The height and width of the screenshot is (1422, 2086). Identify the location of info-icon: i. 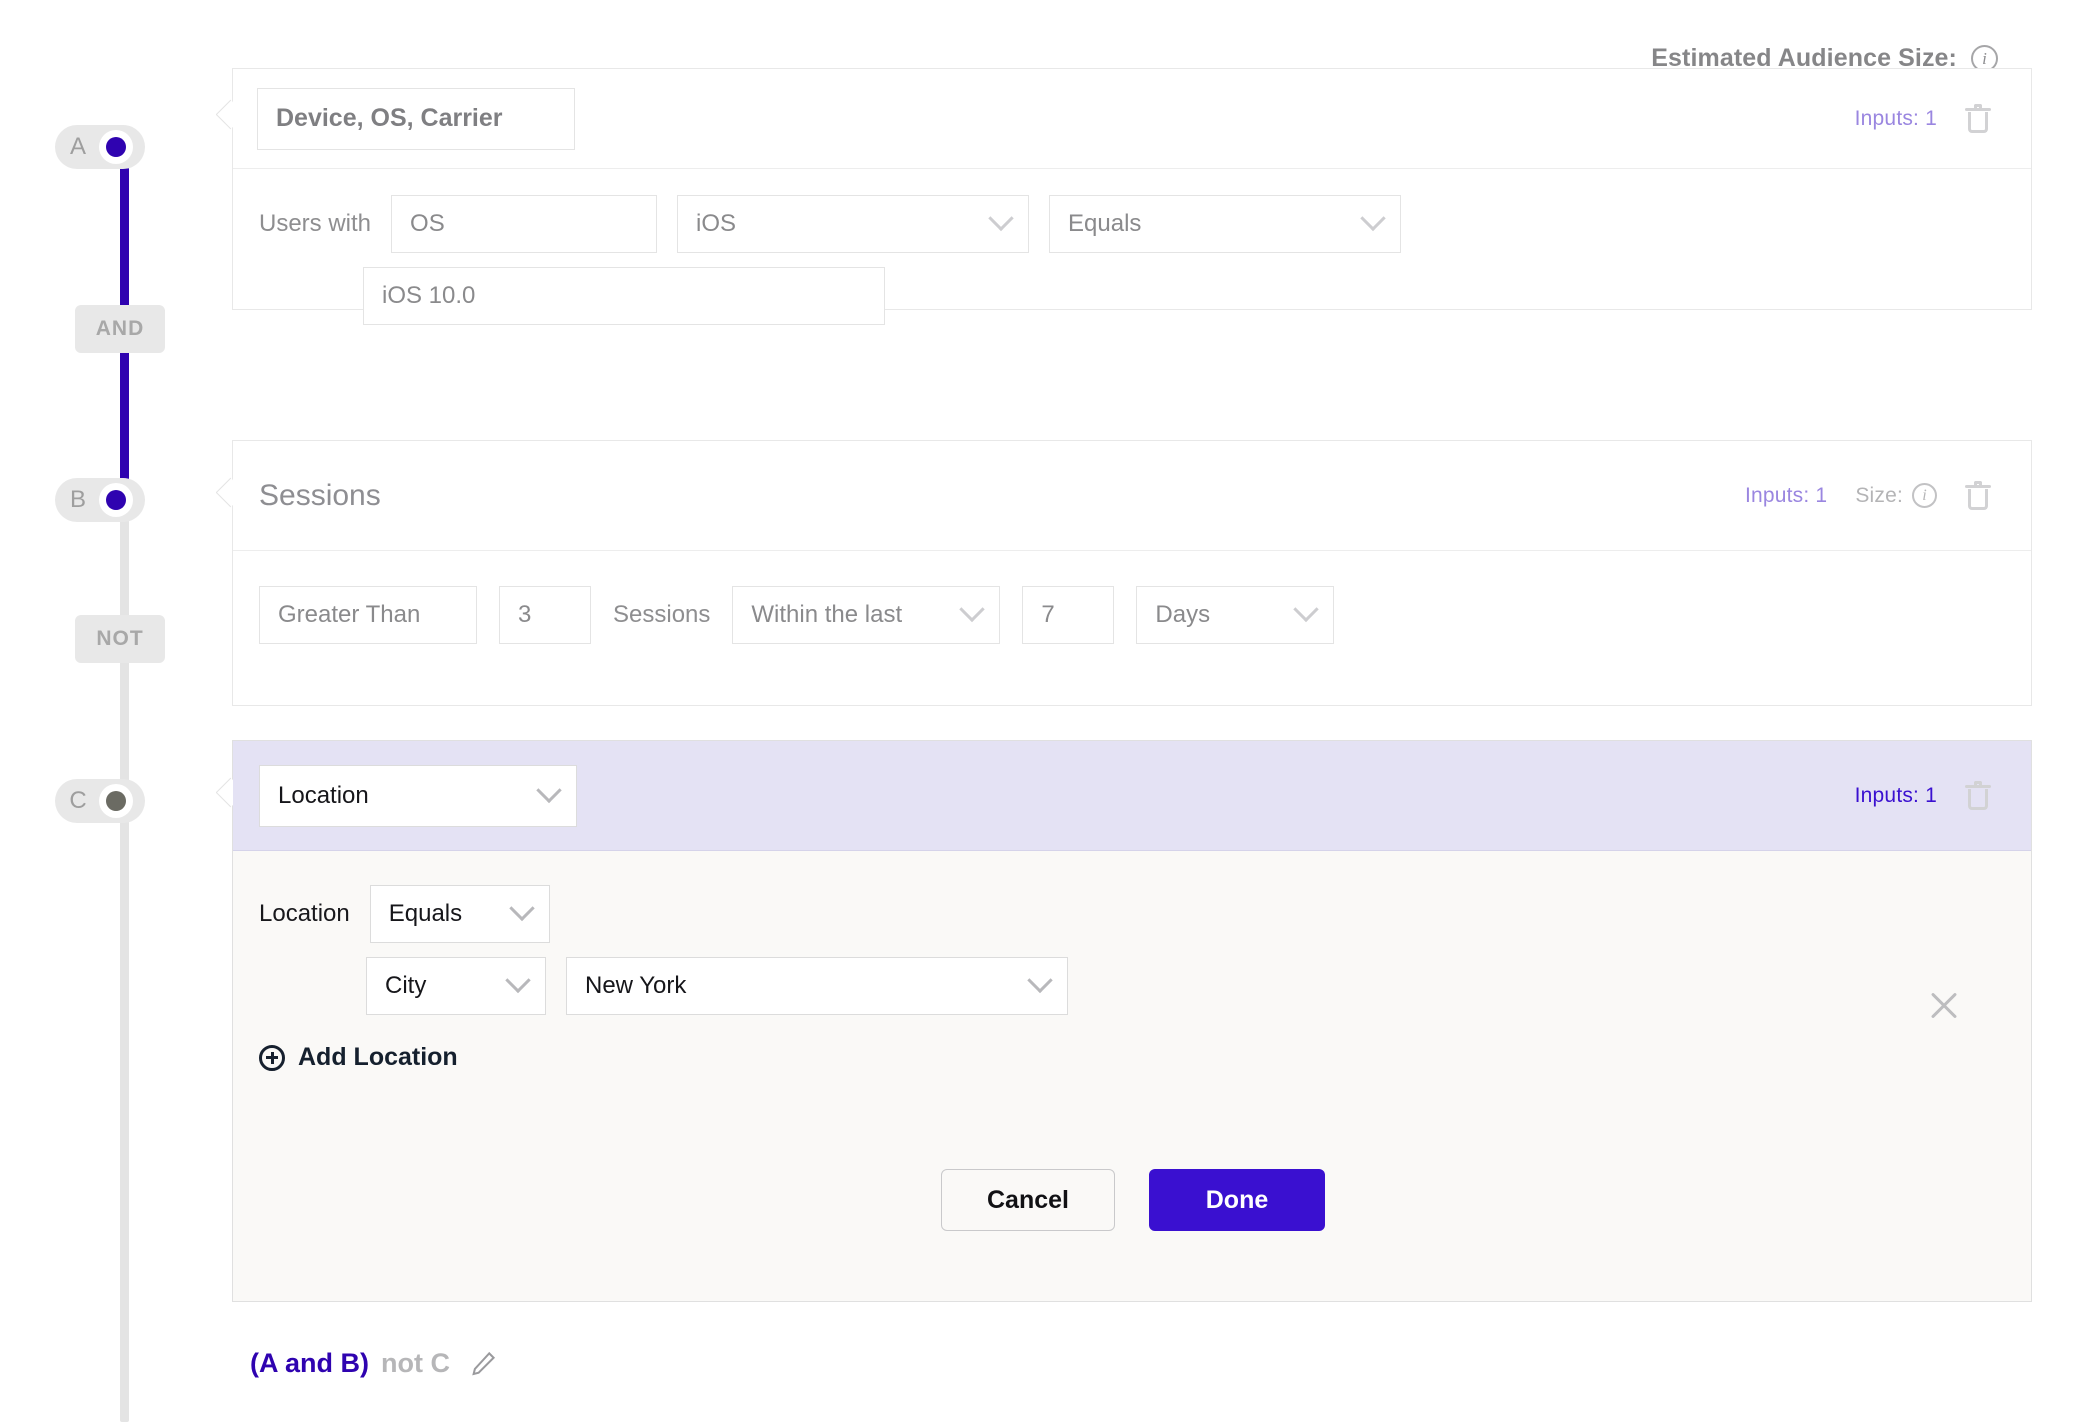
(1924, 495).